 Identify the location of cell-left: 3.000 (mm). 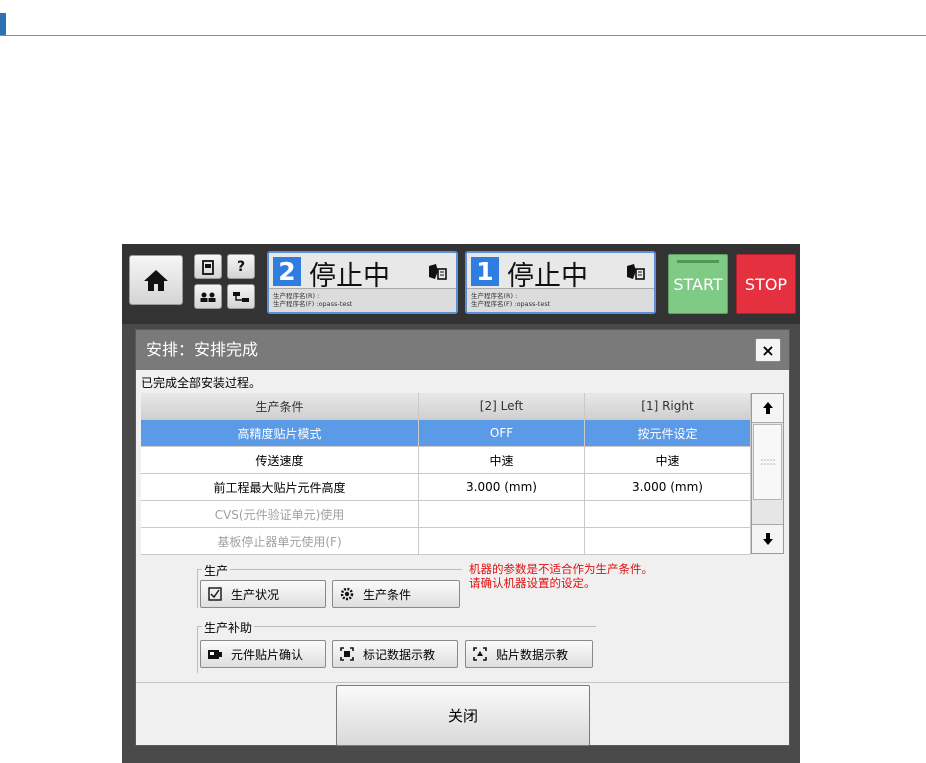
(502, 487).